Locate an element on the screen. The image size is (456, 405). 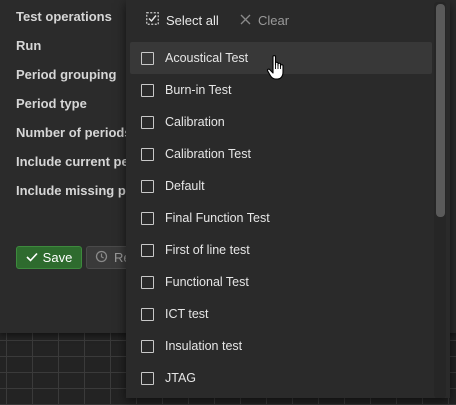
option-calibration: Calibration is located at coordinates (281, 122).